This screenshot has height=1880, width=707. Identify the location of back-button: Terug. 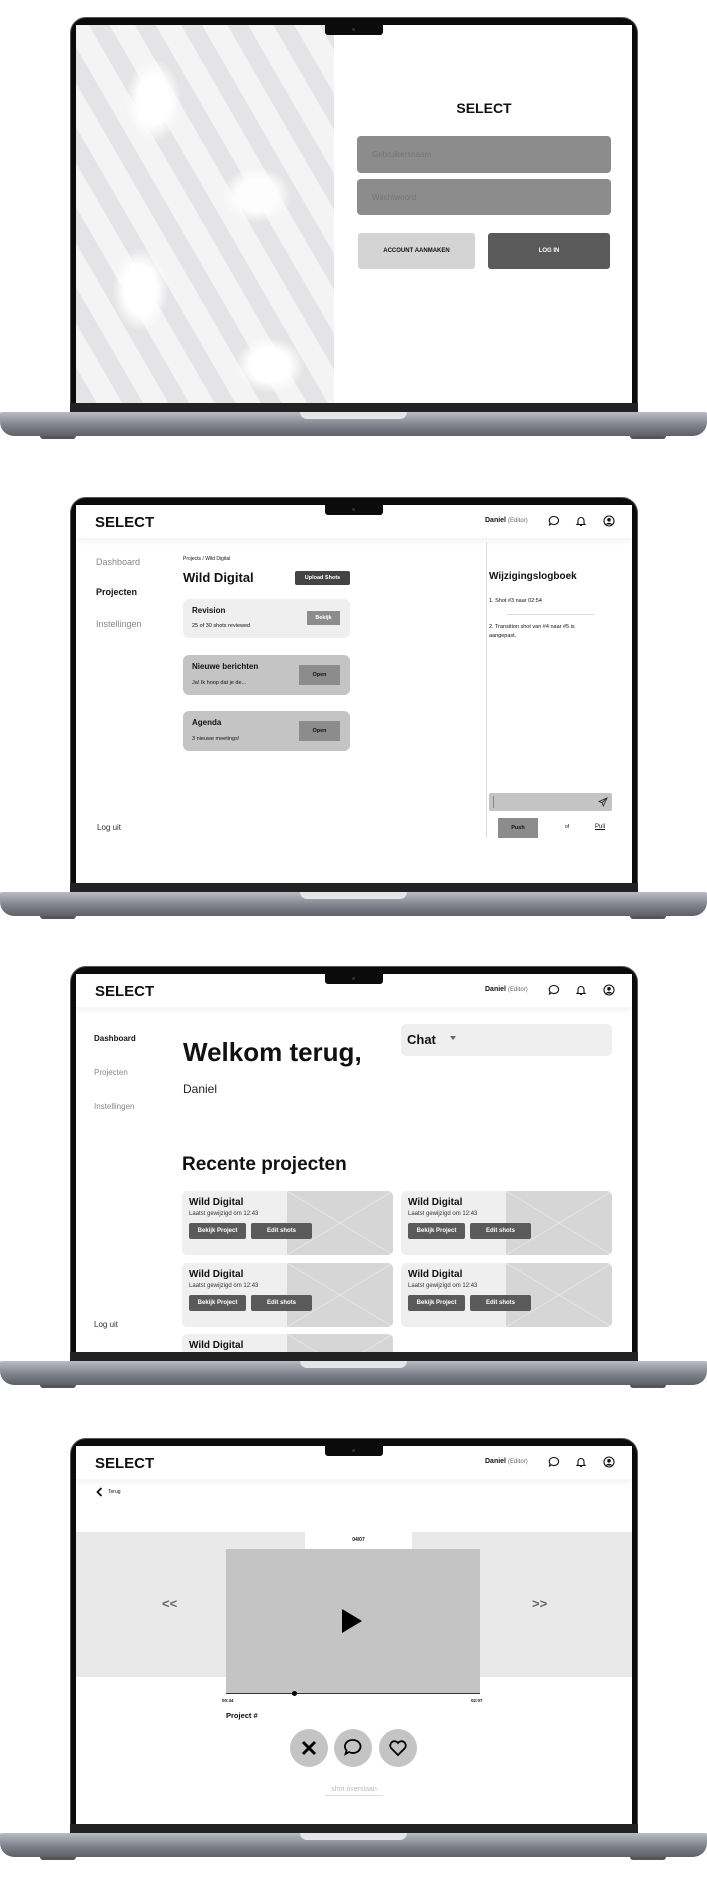
(108, 1492).